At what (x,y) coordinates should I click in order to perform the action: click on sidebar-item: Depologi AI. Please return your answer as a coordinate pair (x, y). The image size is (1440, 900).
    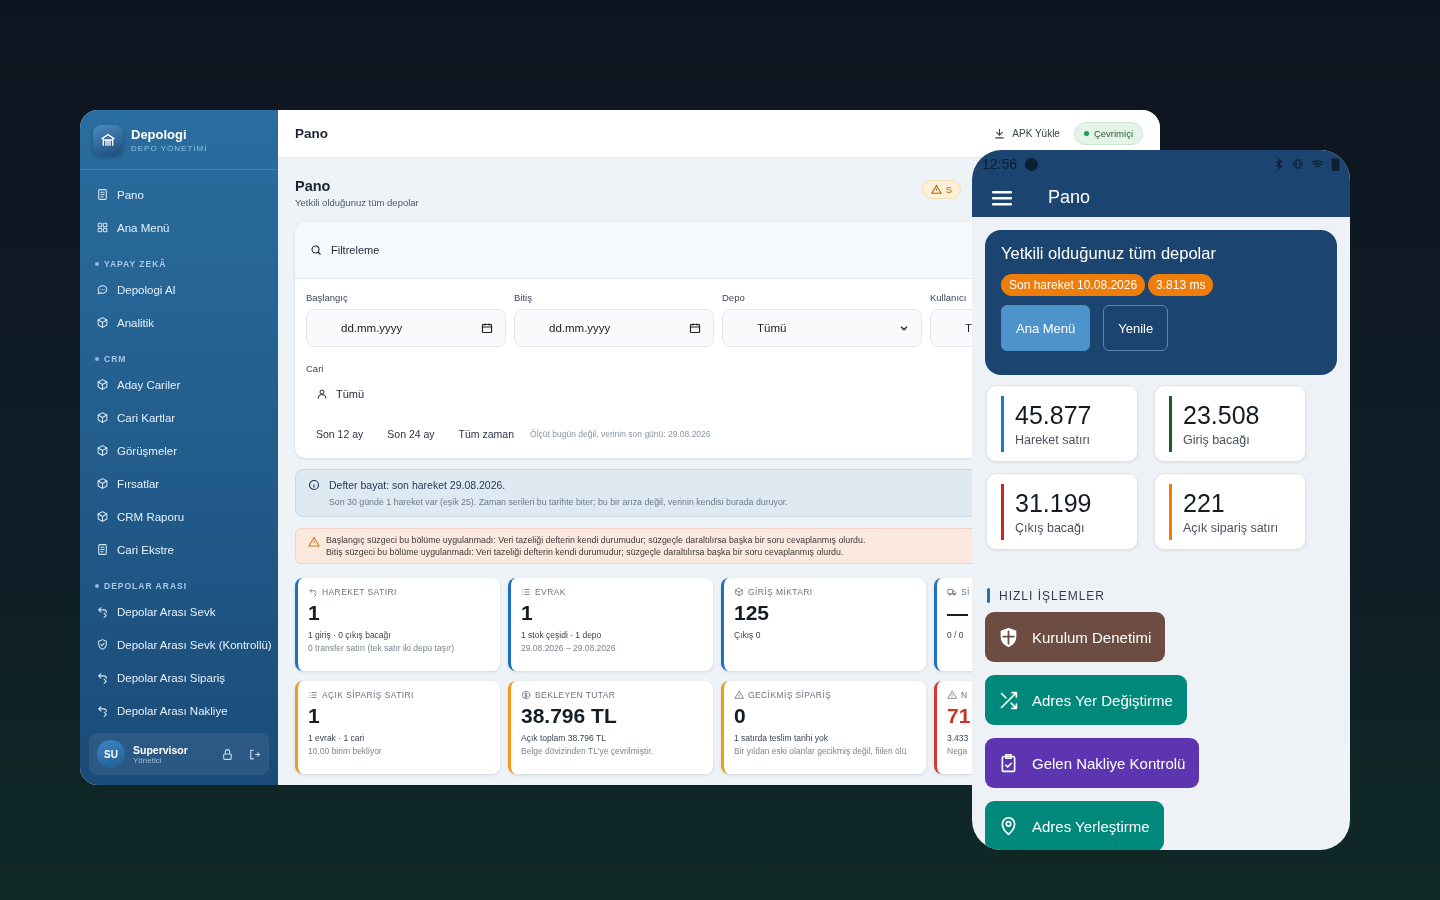
    Looking at the image, I should click on (146, 289).